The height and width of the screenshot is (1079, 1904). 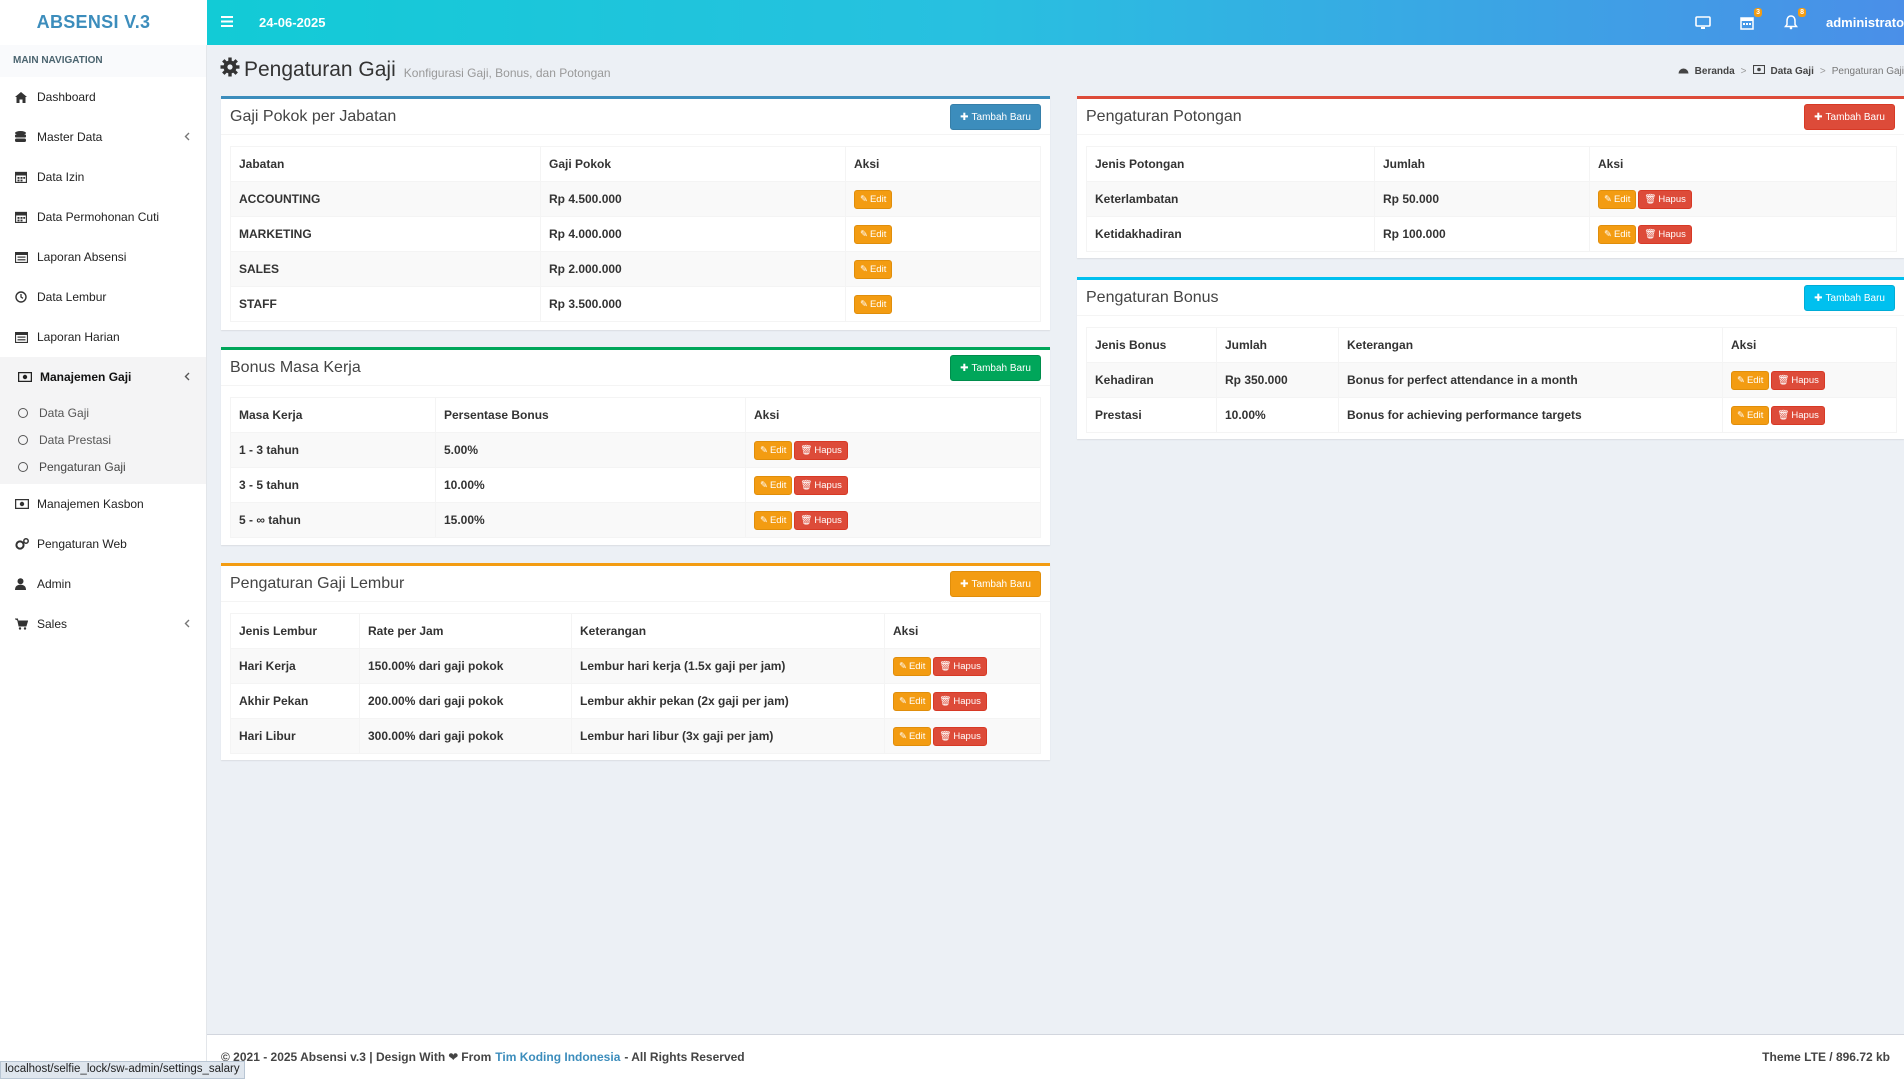 I want to click on cogs-icon, so click(x=26, y=544).